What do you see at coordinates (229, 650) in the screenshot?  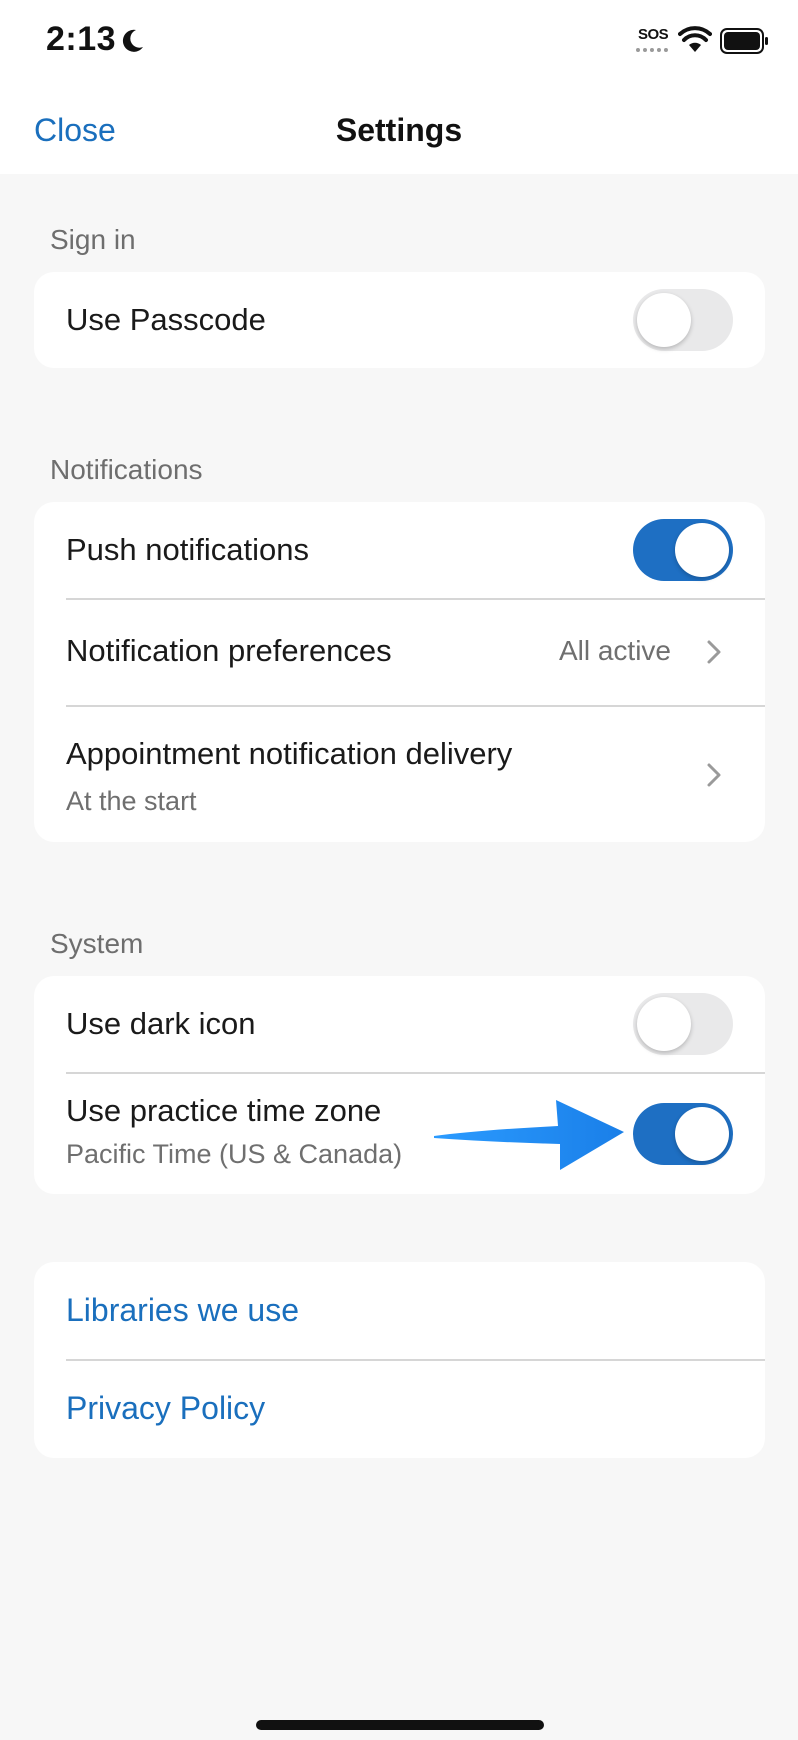 I see `notification-preferences-label: Notification preferences` at bounding box center [229, 650].